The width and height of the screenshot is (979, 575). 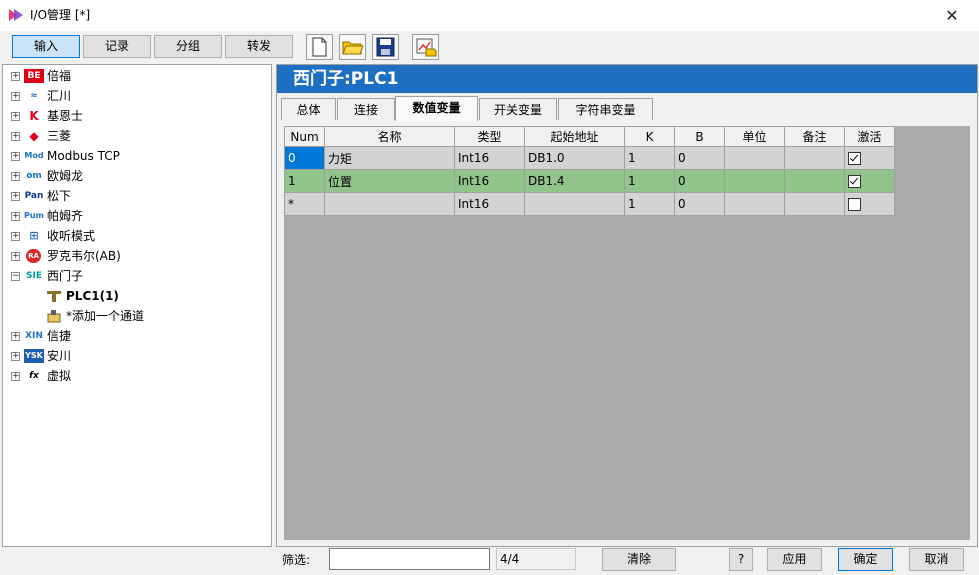 What do you see at coordinates (137, 176) in the screenshot?
I see `tree-item-omron: + om 欧姆龙` at bounding box center [137, 176].